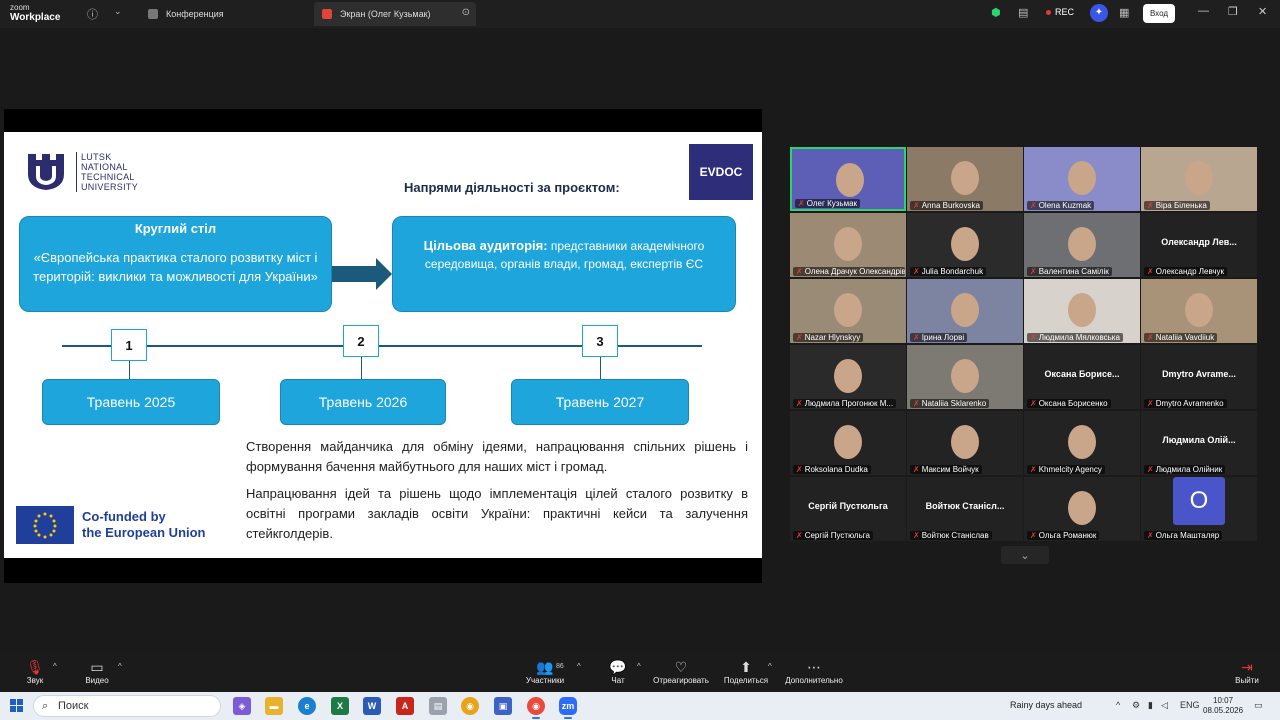 The height and width of the screenshot is (720, 1280). Describe the element at coordinates (120, 666) in the screenshot. I see `video-options-caret: ^` at that location.